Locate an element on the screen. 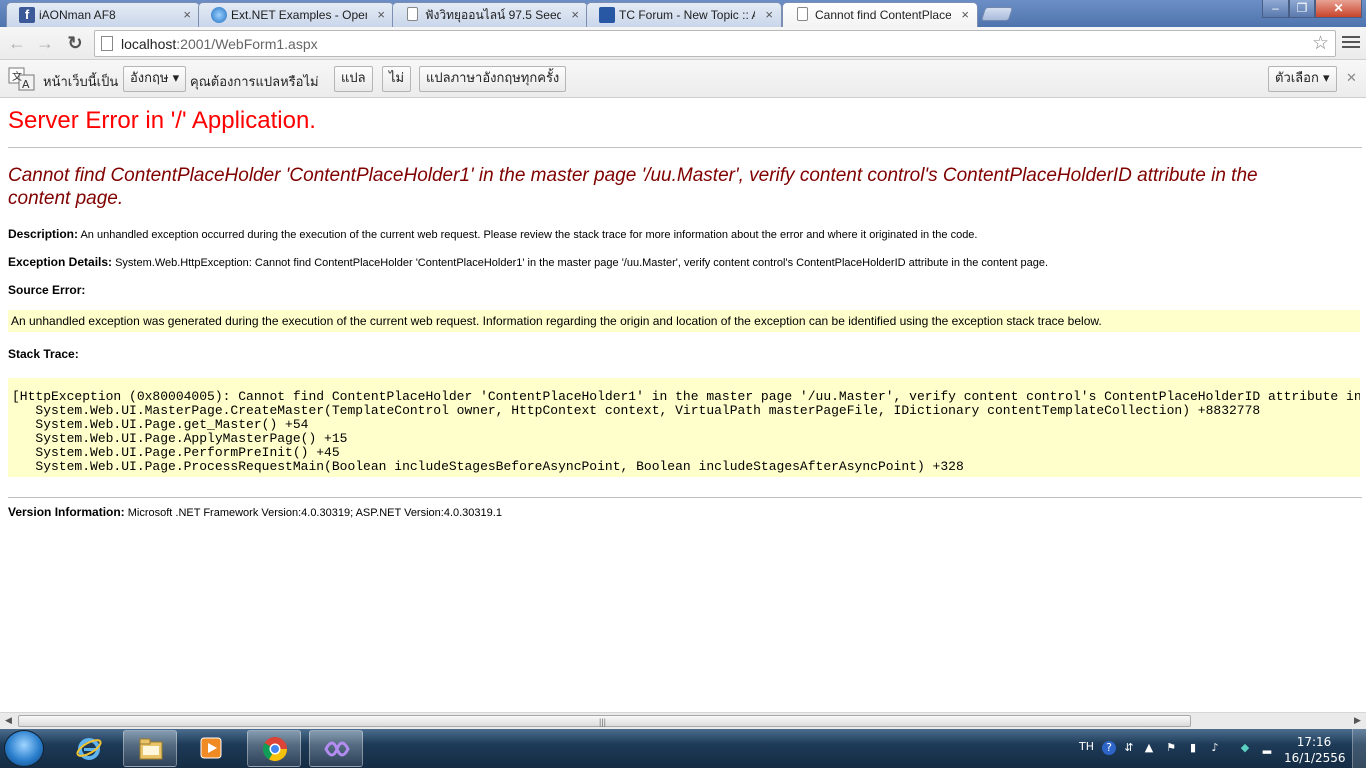 Image resolution: width=1366 pixels, height=768 pixels. scrollbar-thumb: ||| is located at coordinates (604, 721).